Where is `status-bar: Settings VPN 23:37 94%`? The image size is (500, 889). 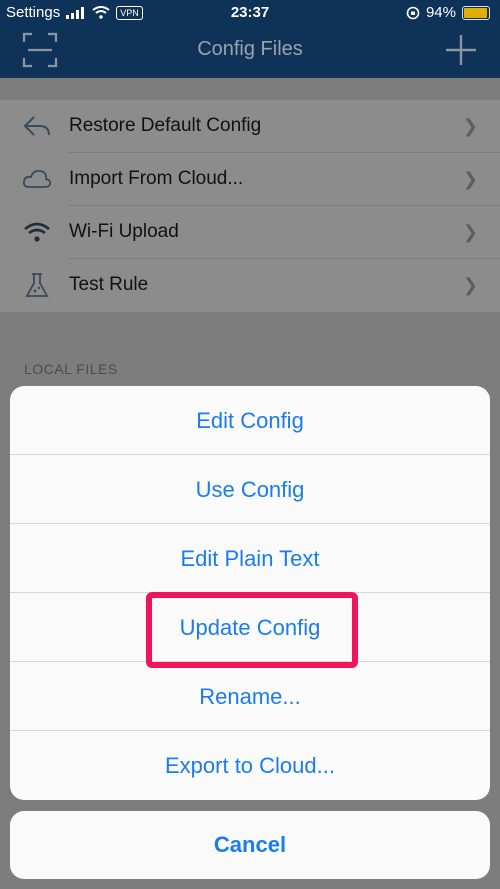 status-bar: Settings VPN 23:37 94% is located at coordinates (250, 13).